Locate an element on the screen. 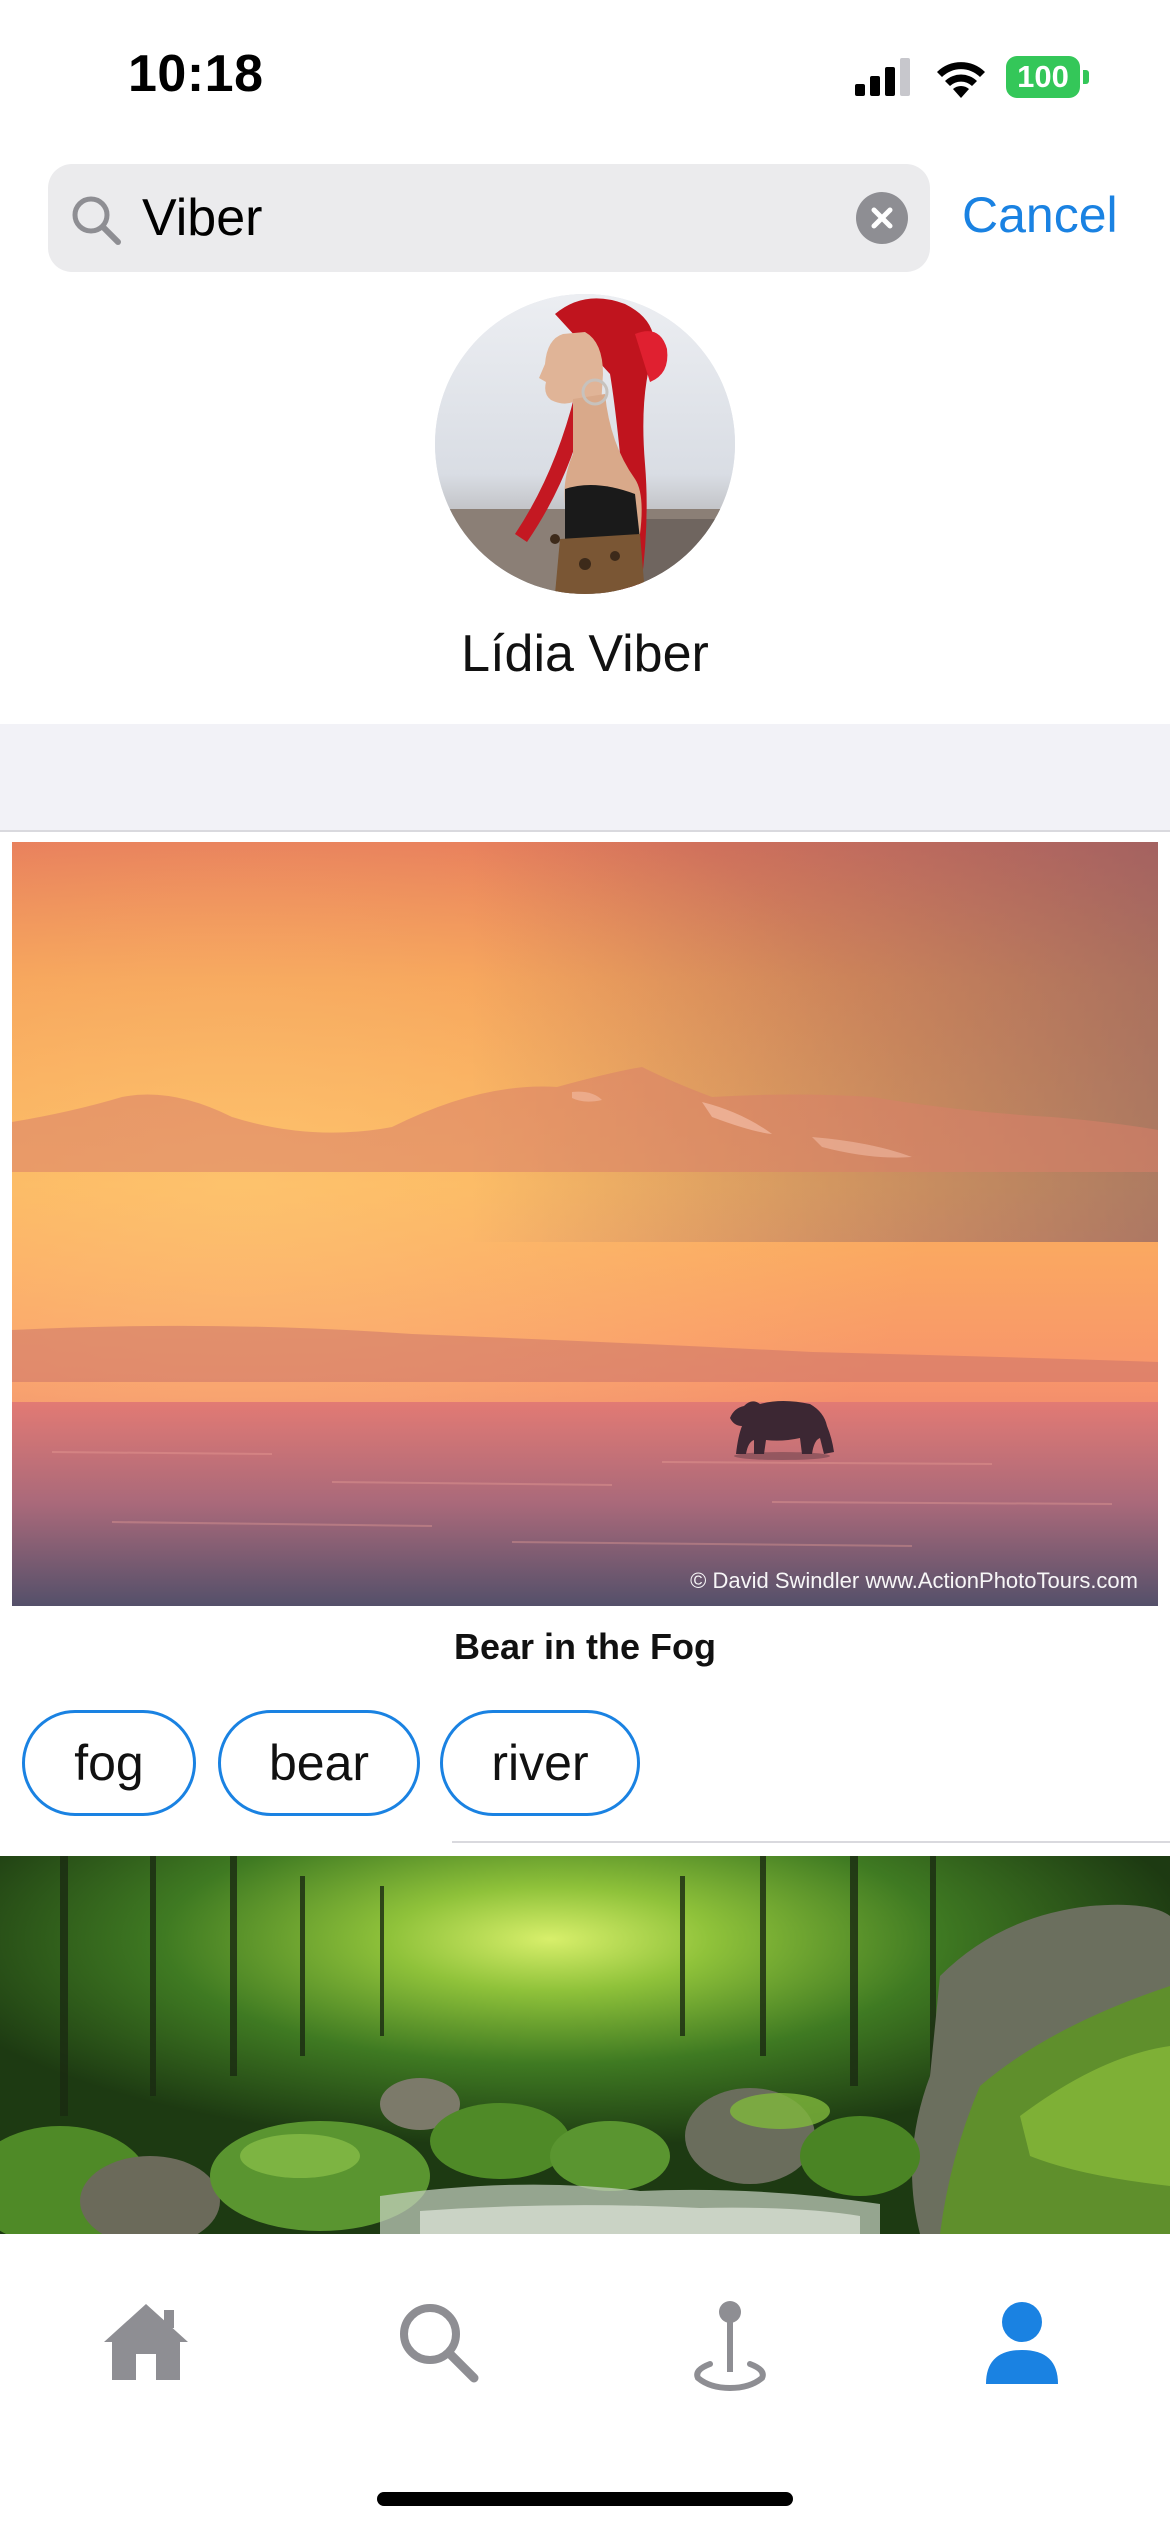  avatar-image is located at coordinates (585, 444).